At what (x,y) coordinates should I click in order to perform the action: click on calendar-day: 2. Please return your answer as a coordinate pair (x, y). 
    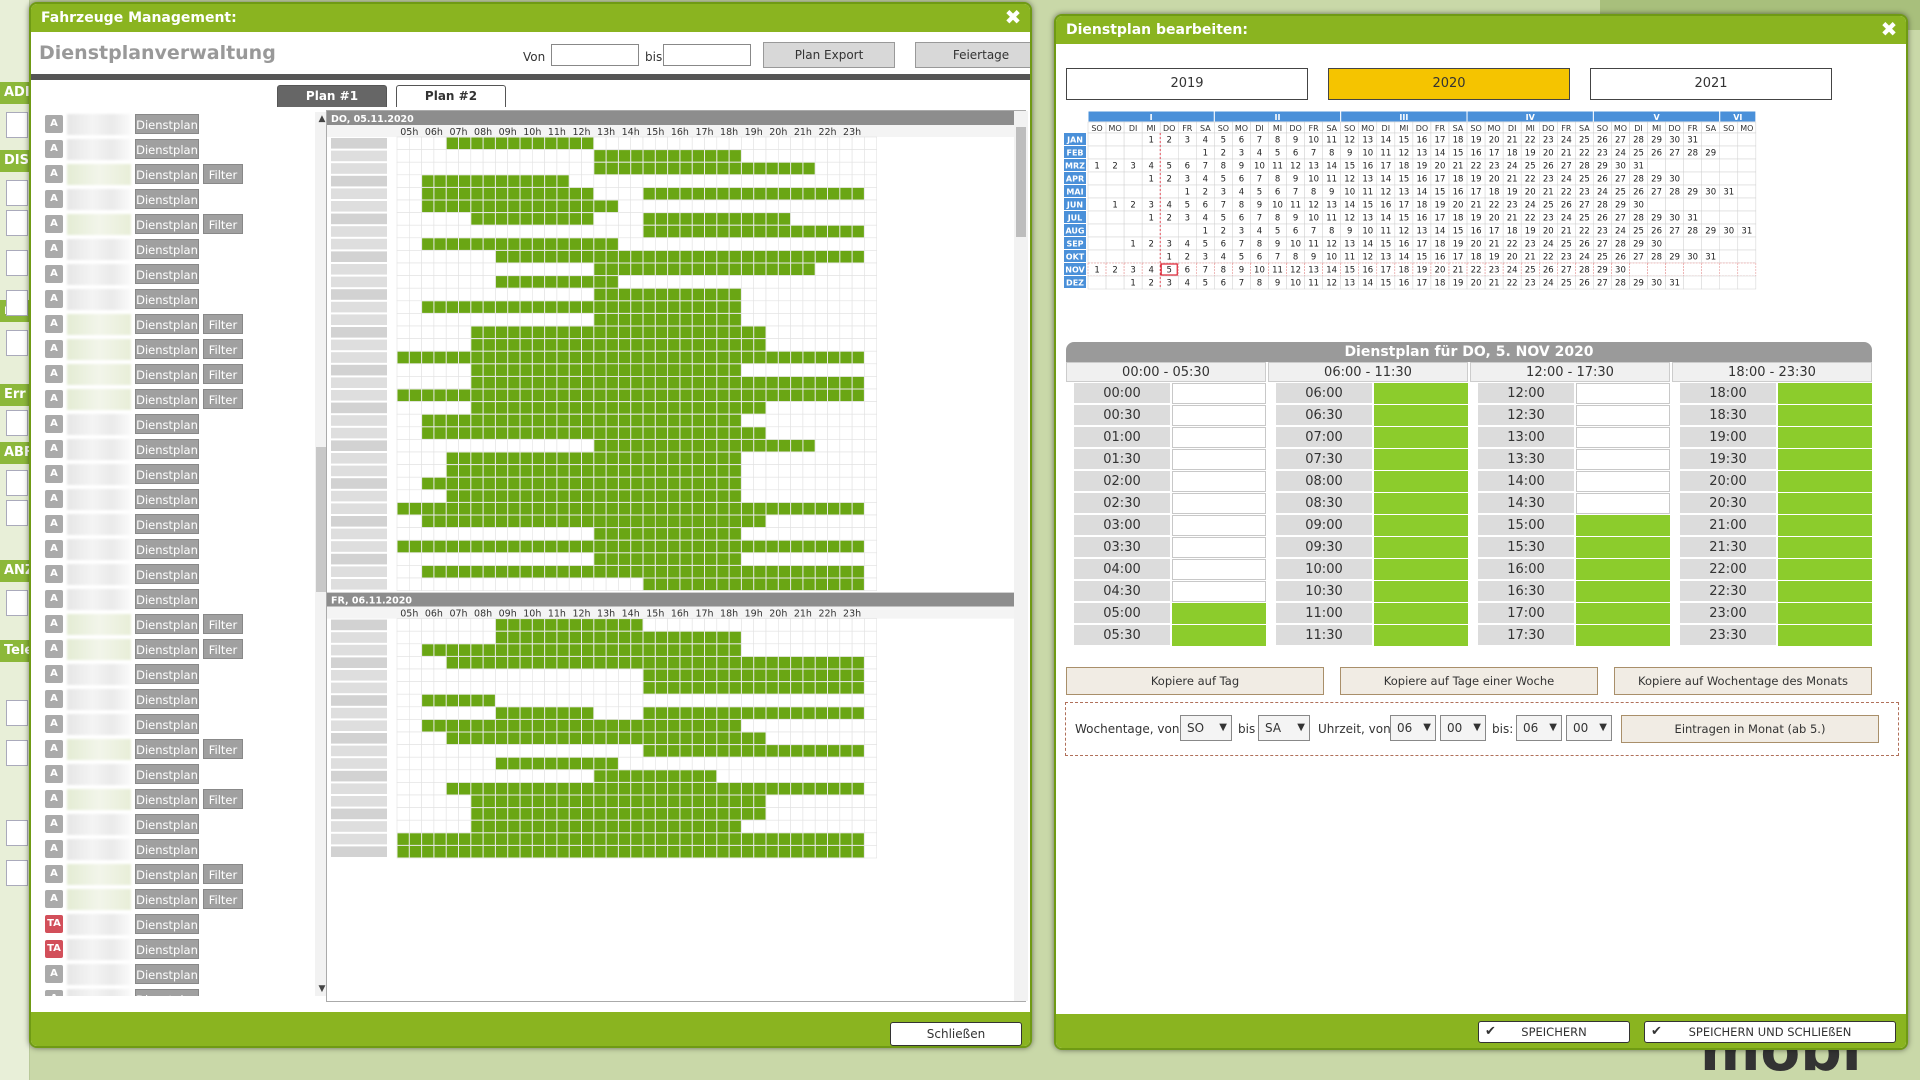
    Looking at the image, I should click on (1114, 167).